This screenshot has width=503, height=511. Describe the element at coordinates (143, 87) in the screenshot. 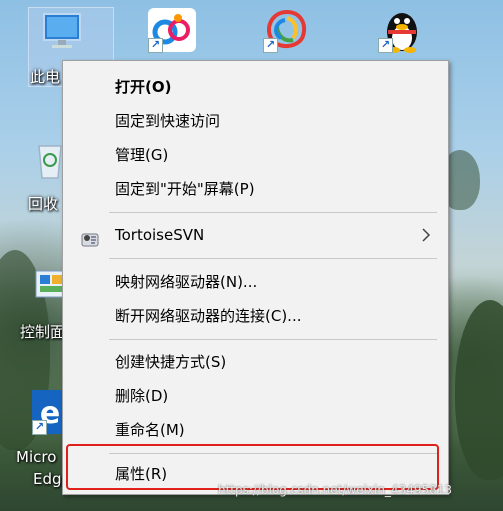

I see `menu-item-label: 打开(O)` at that location.